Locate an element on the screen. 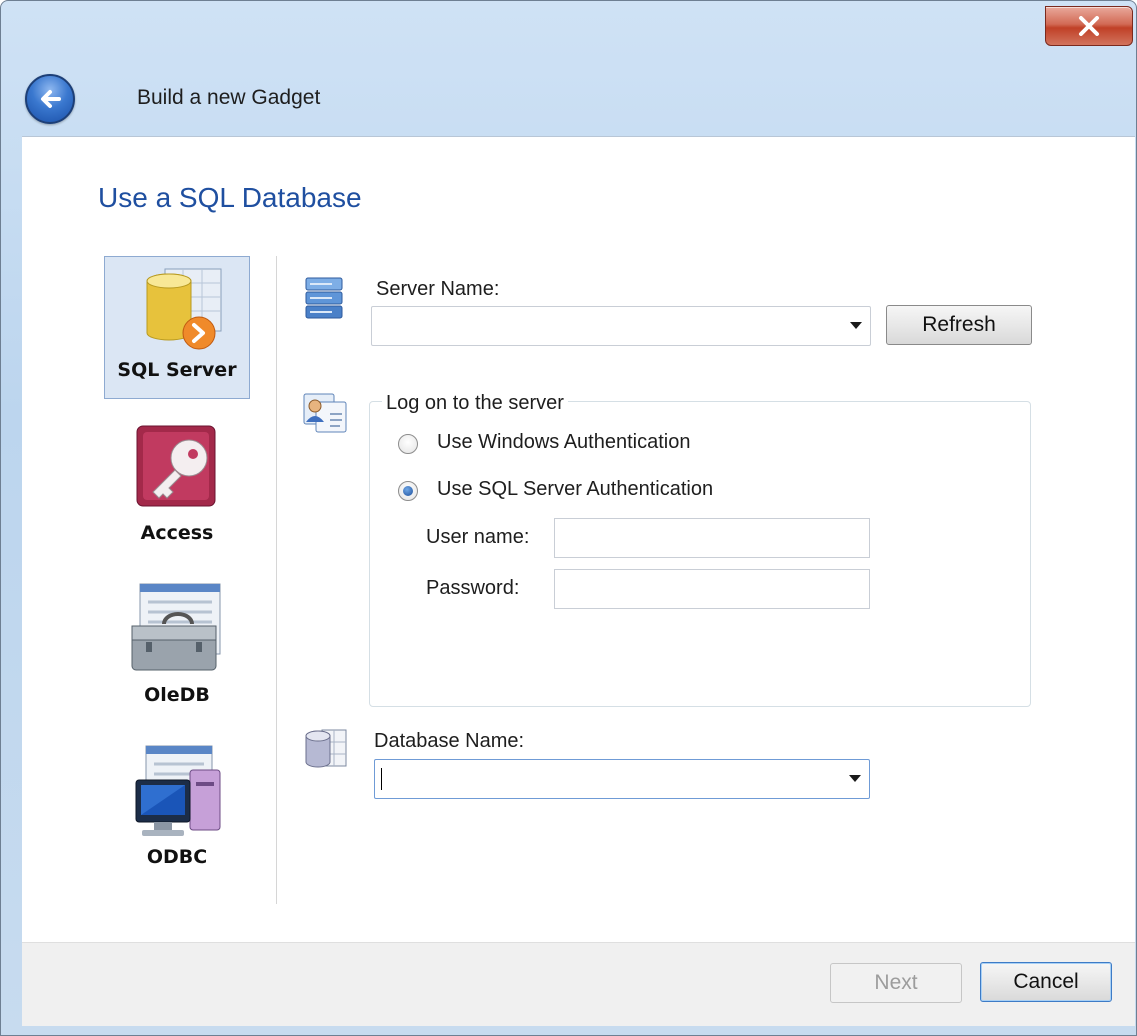  close-button is located at coordinates (1089, 26).